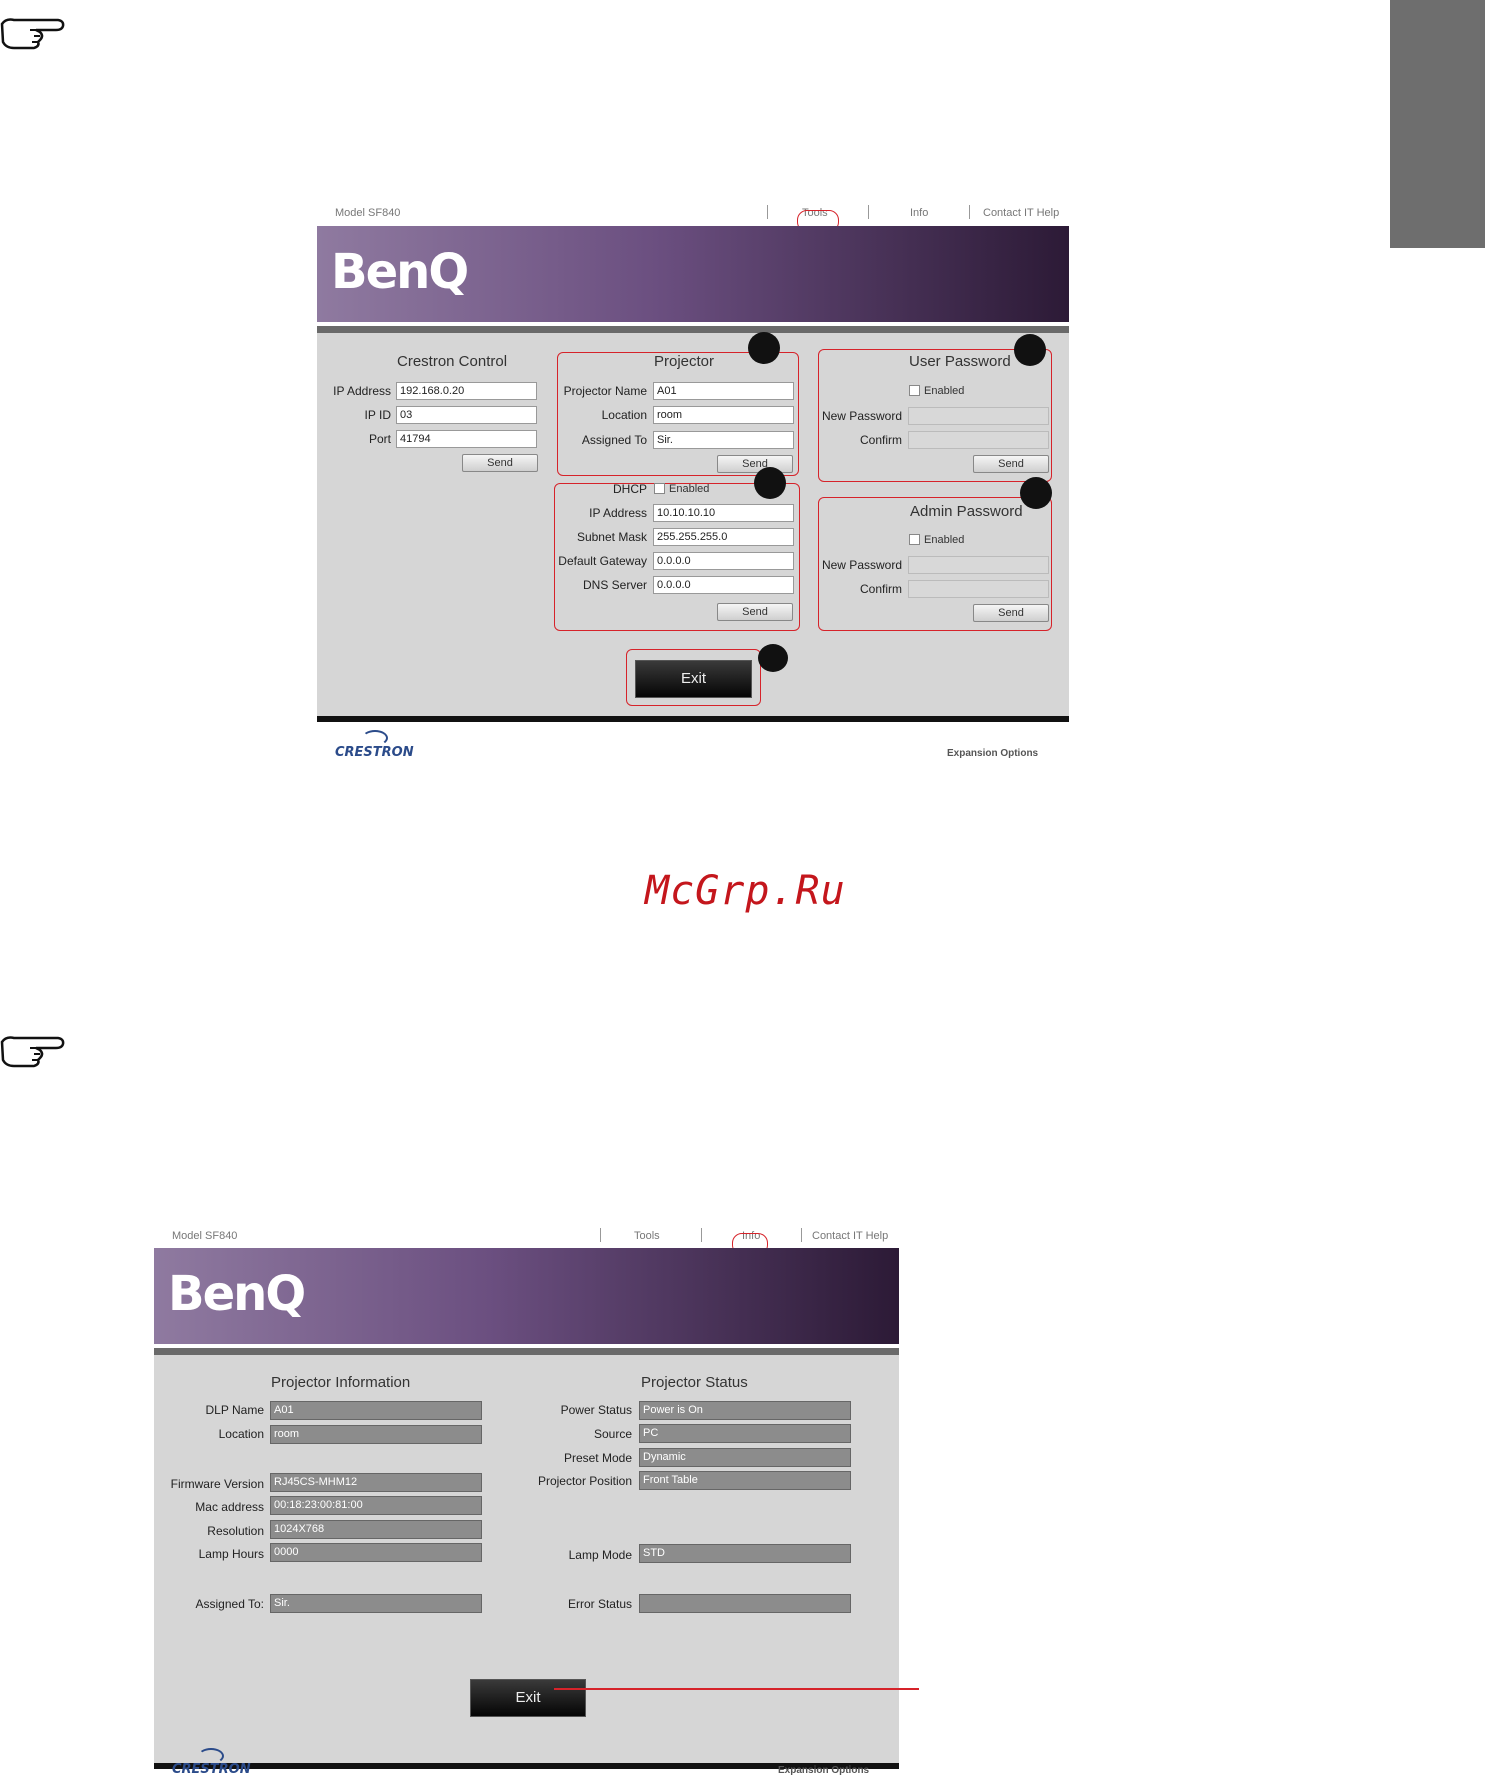  Describe the element at coordinates (612, 1434) in the screenshot. I see `source-label: Source` at that location.